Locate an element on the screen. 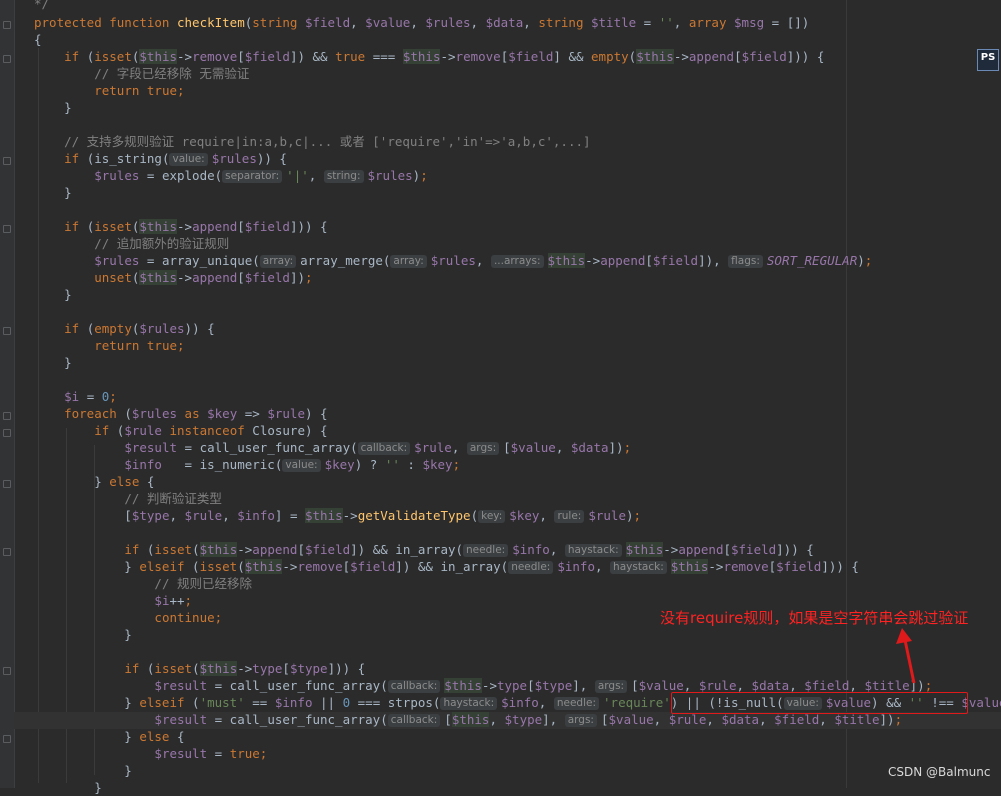 This screenshot has width=1001, height=796. code-line: // 追加额外的验证规则 is located at coordinates (131, 243).